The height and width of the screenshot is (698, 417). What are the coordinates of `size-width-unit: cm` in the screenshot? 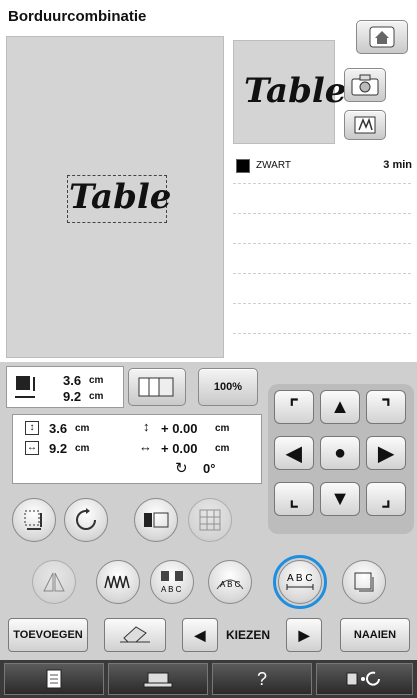 It's located at (96, 380).